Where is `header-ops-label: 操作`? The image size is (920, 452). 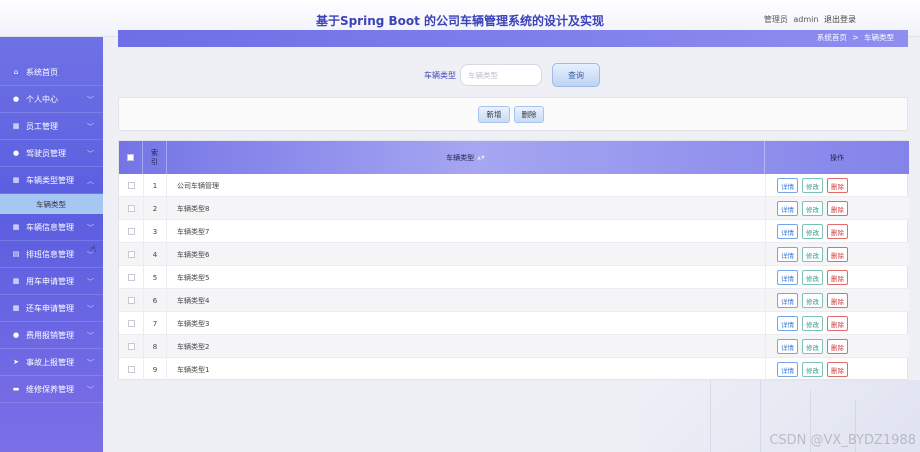 header-ops-label: 操作 is located at coordinates (837, 157).